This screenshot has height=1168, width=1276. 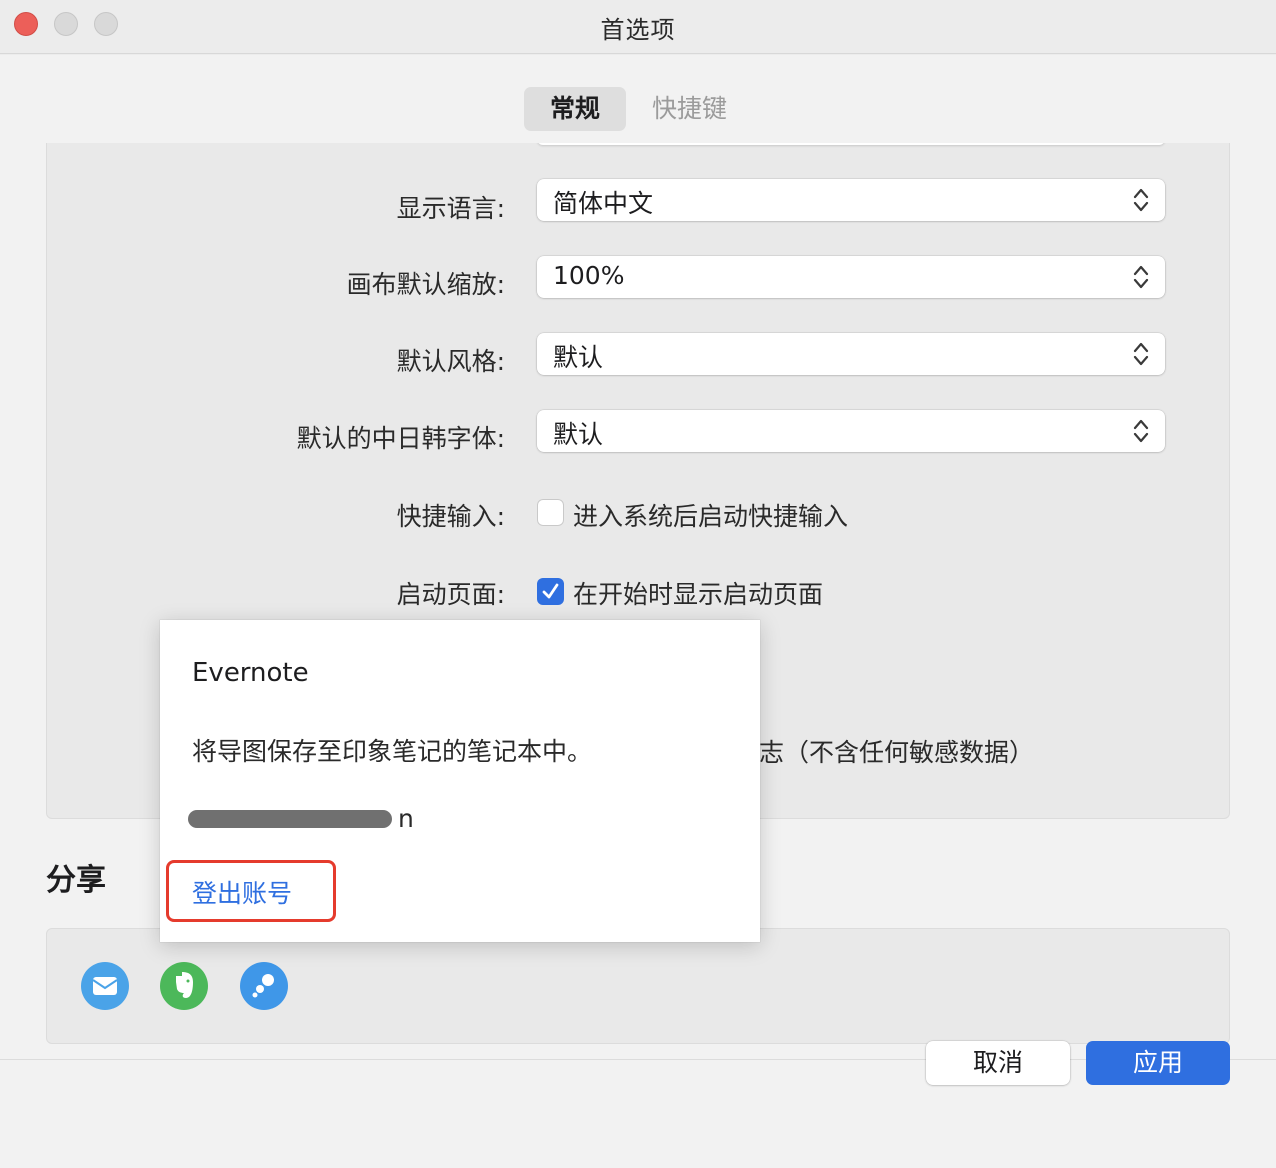 I want to click on account-text: n, so click(x=406, y=818).